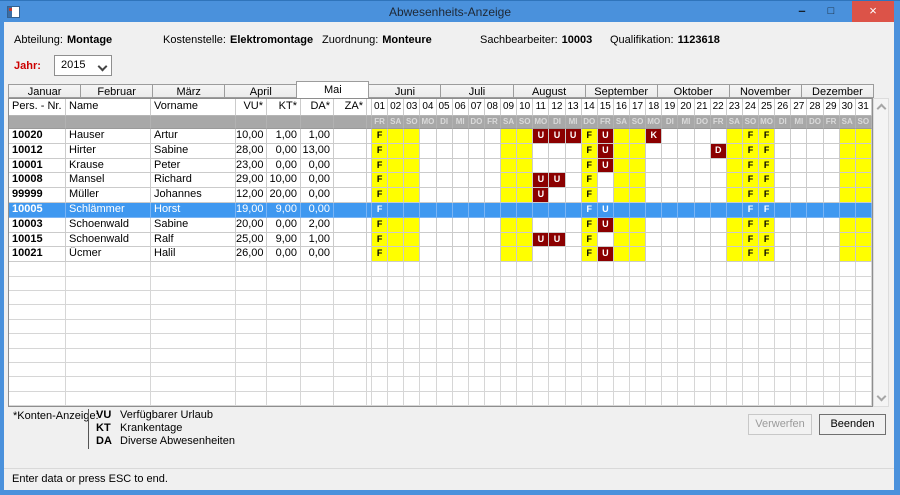 This screenshot has height=495, width=900. Describe the element at coordinates (802, 12) in the screenshot. I see `minimize-button: –` at that location.